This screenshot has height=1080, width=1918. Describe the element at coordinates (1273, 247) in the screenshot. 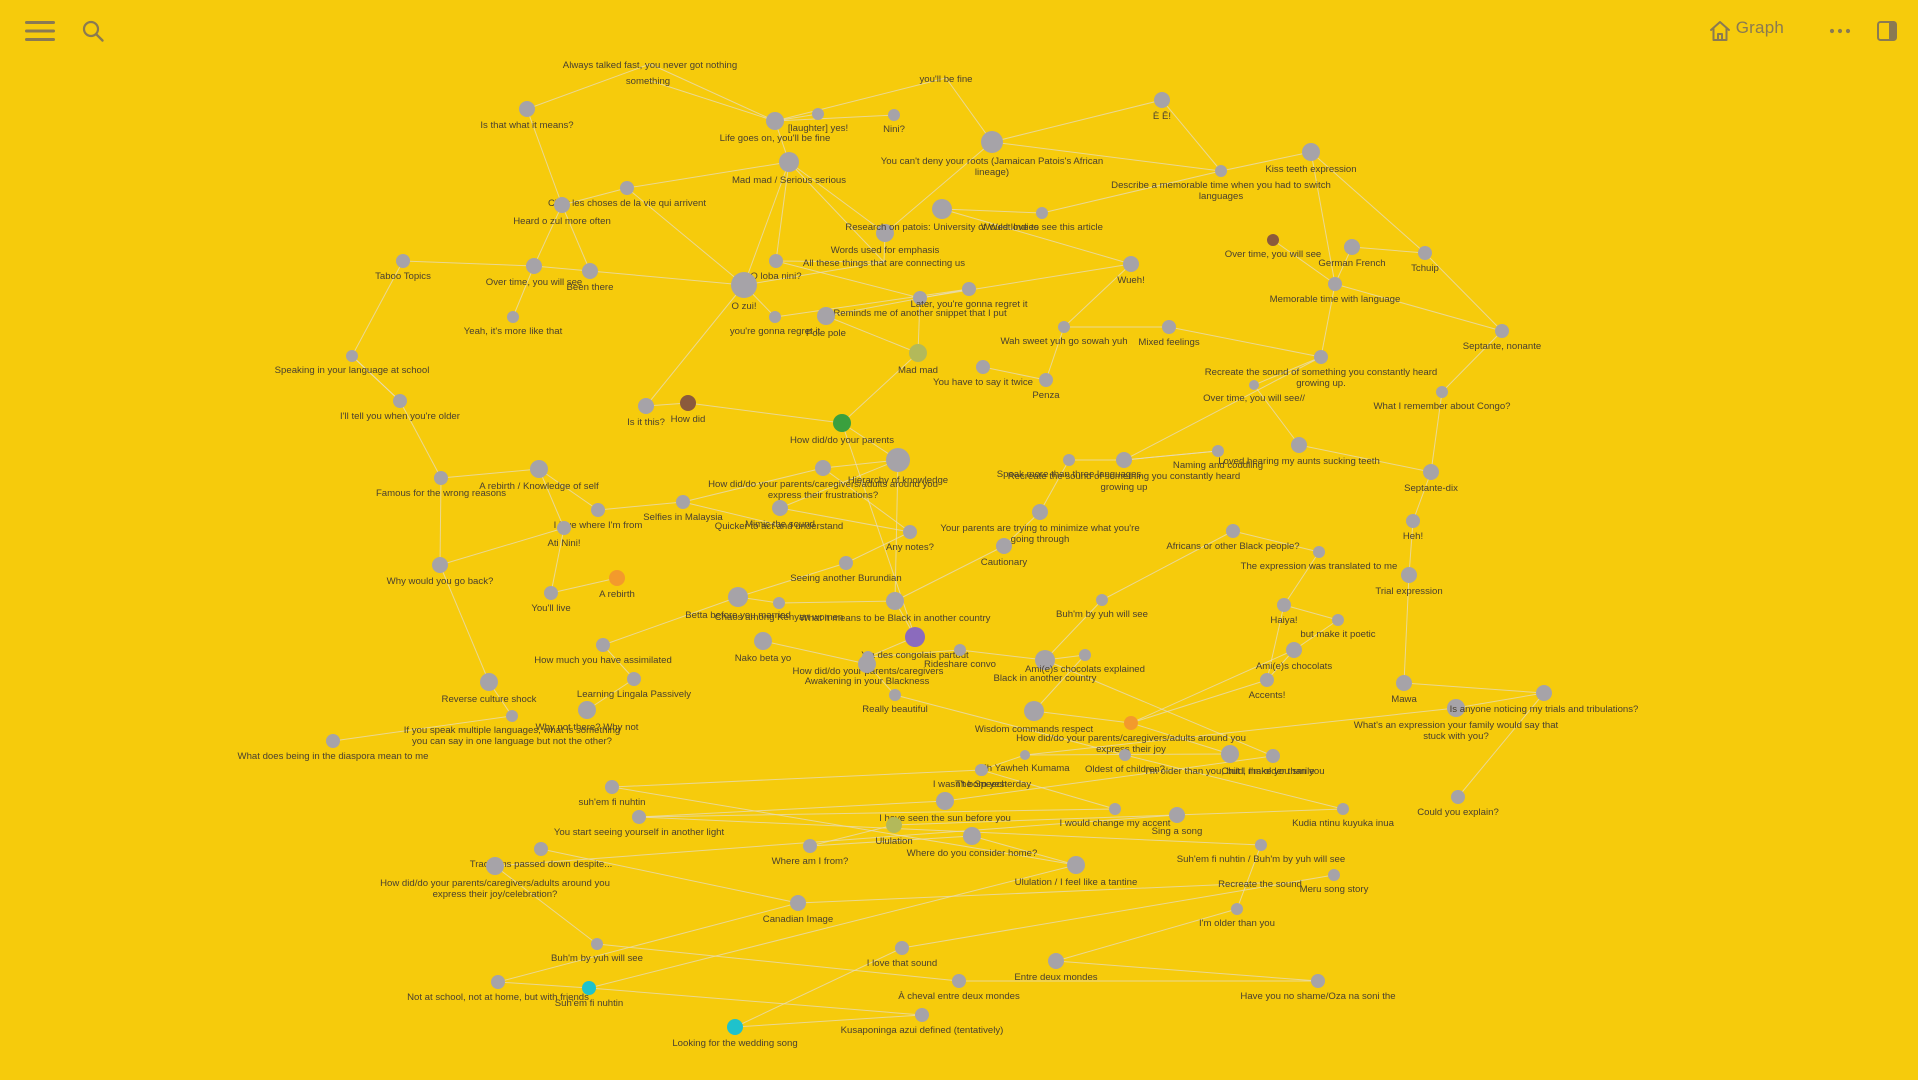

I see `graph-node: Over time, you will see` at that location.